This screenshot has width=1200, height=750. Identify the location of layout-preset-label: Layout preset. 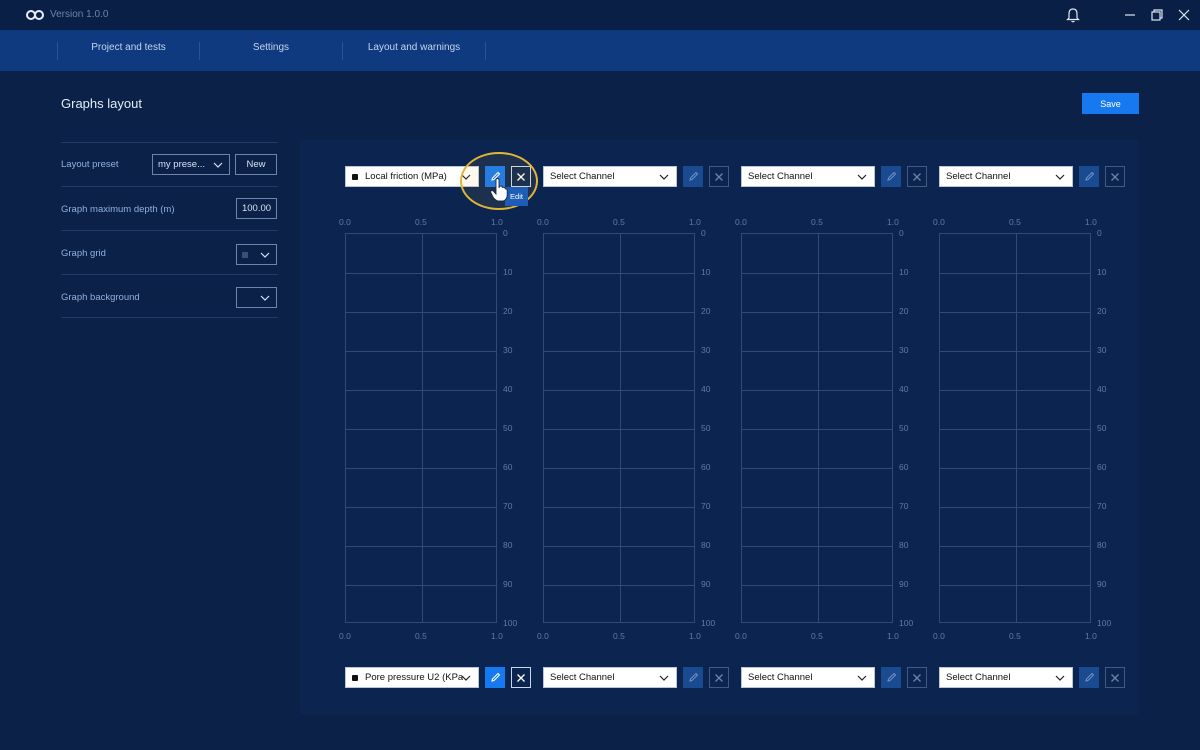
(90, 164).